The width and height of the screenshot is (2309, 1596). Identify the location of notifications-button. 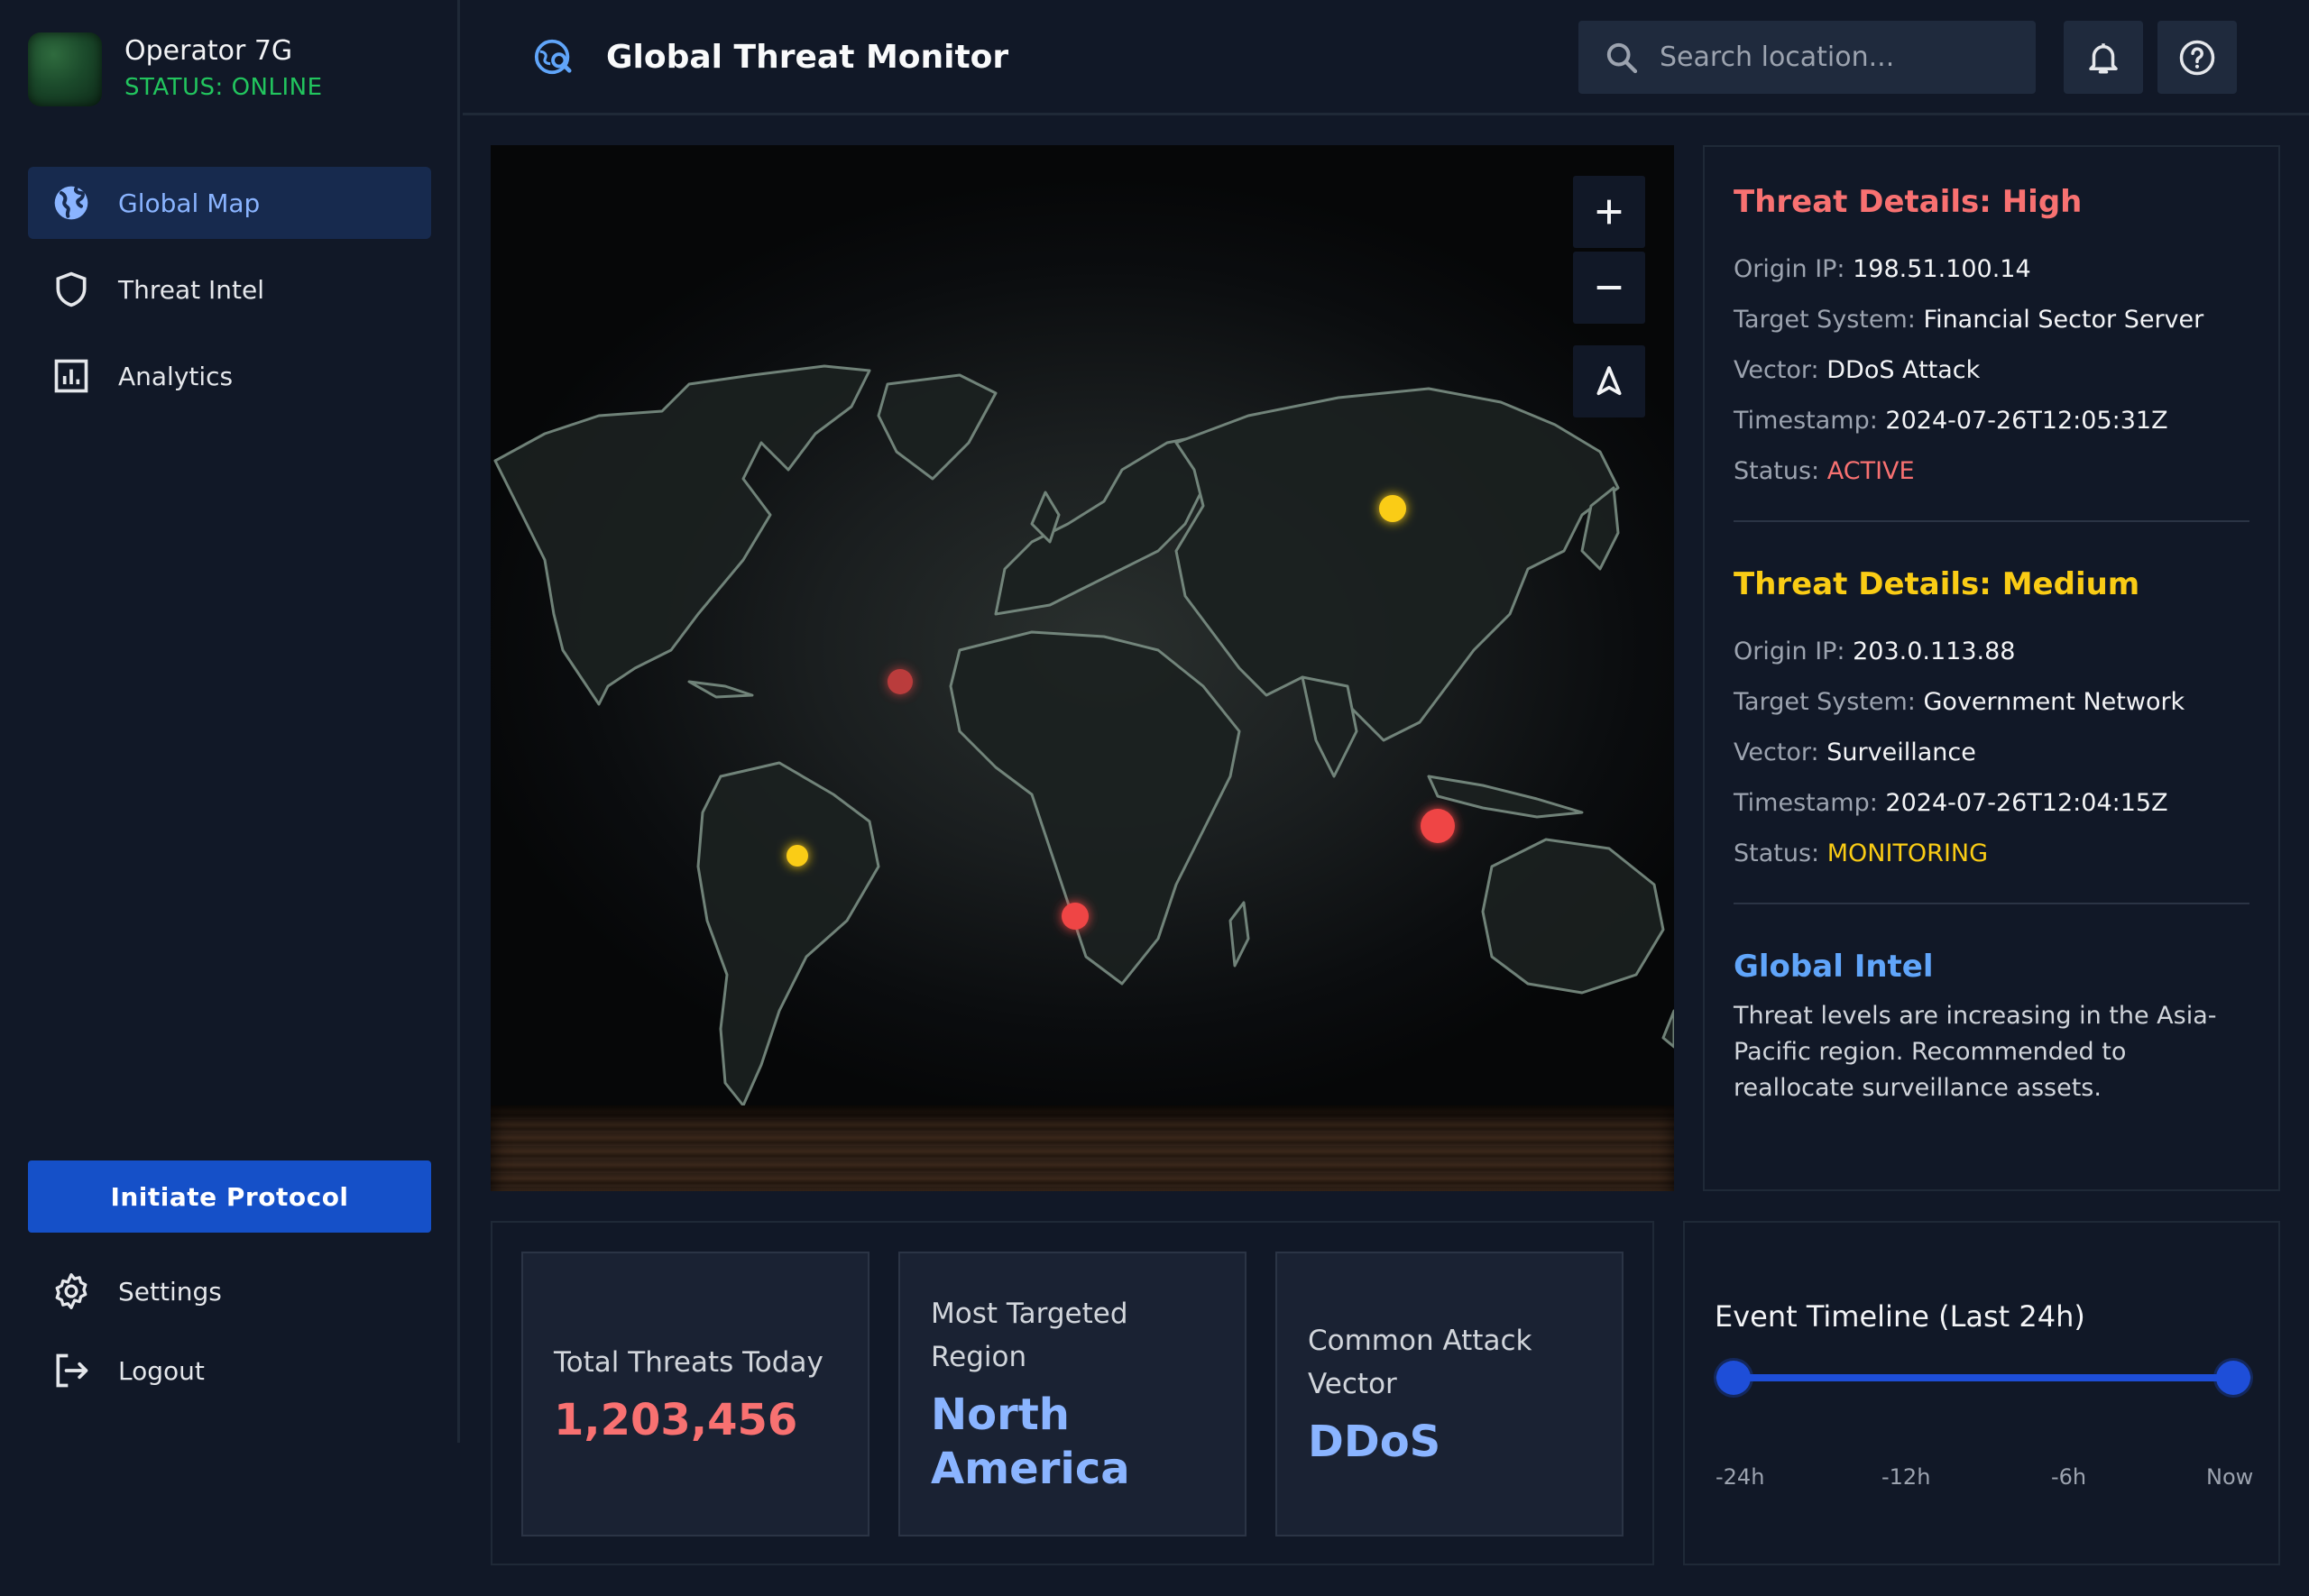
(2104, 57).